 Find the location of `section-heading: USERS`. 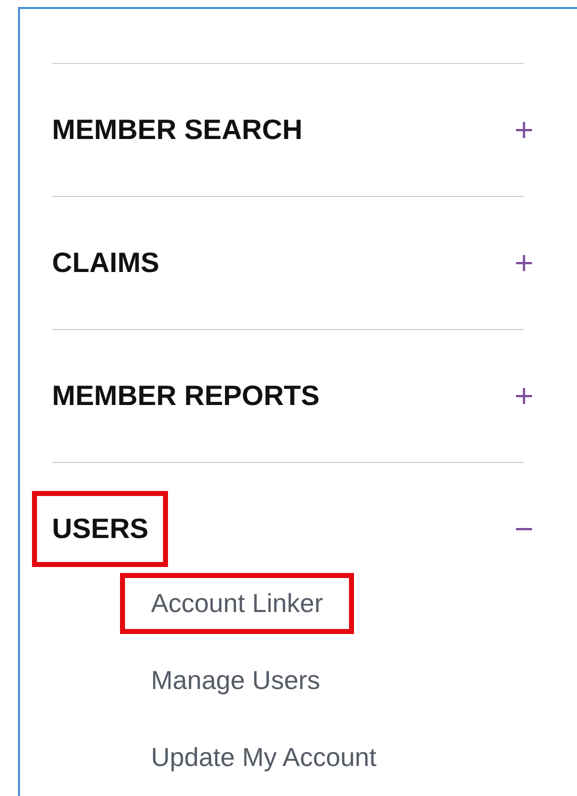

section-heading: USERS is located at coordinates (100, 529).